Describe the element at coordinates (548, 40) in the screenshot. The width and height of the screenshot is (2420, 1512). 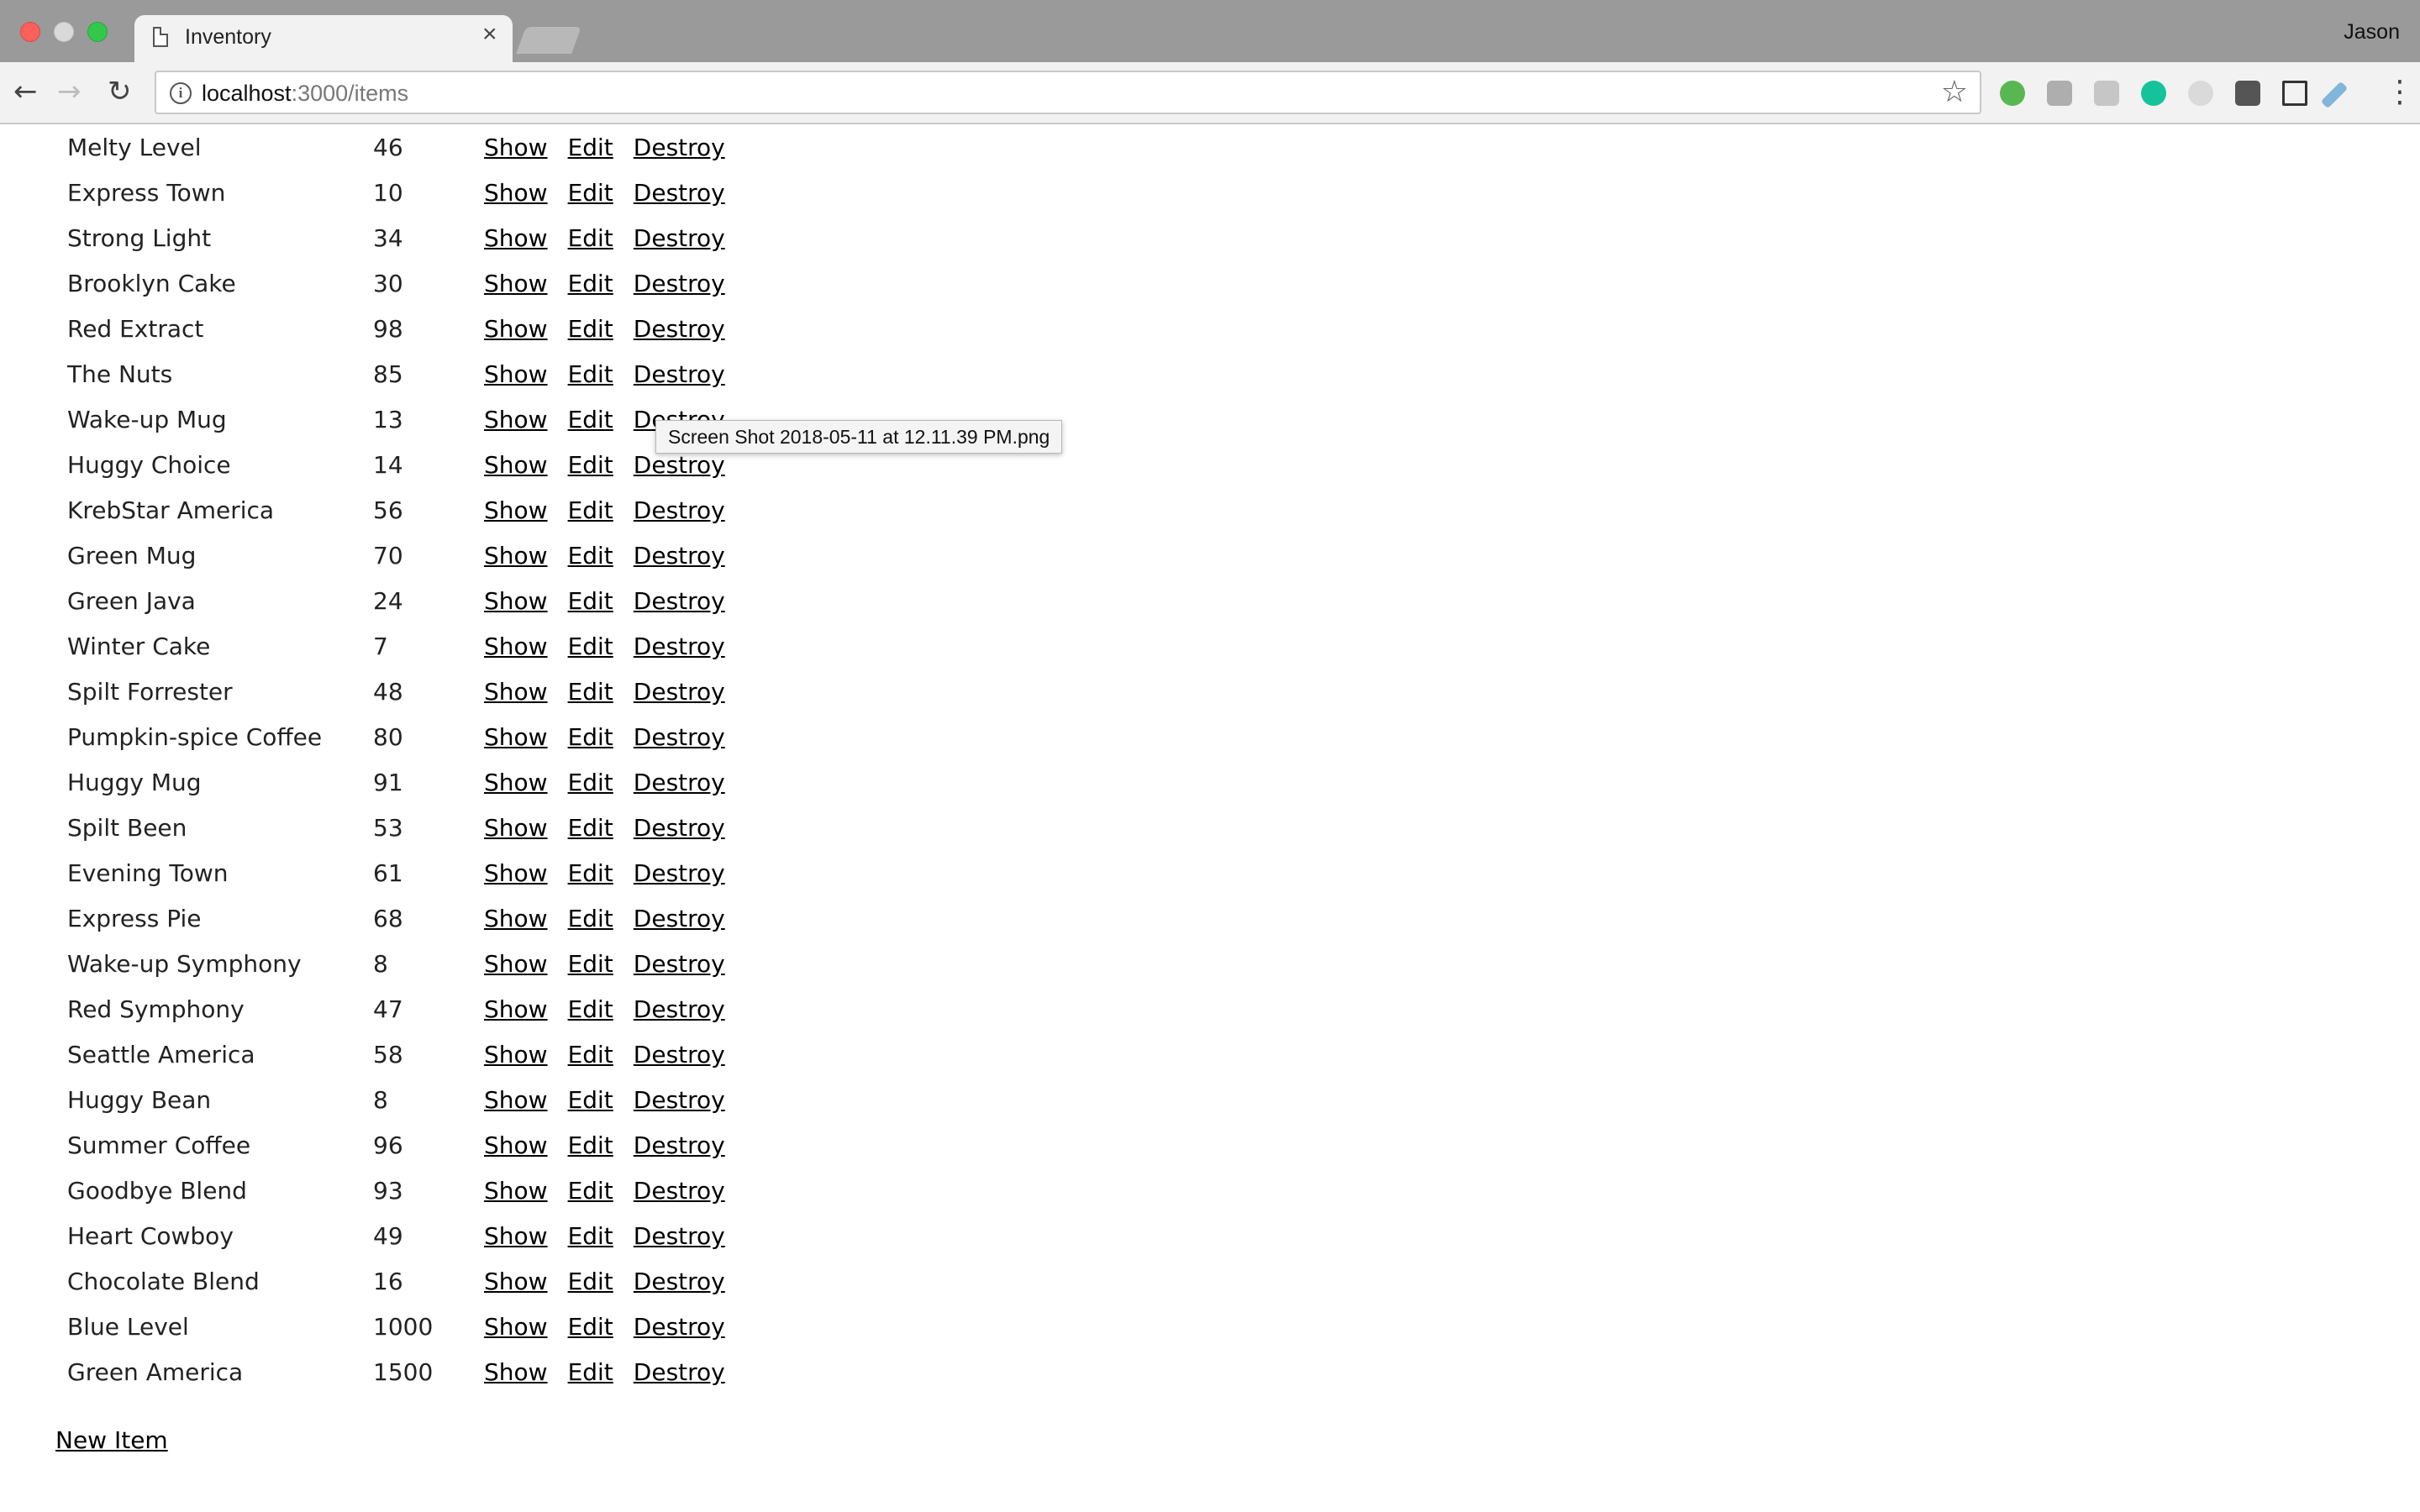
I see `new-tab-button` at that location.